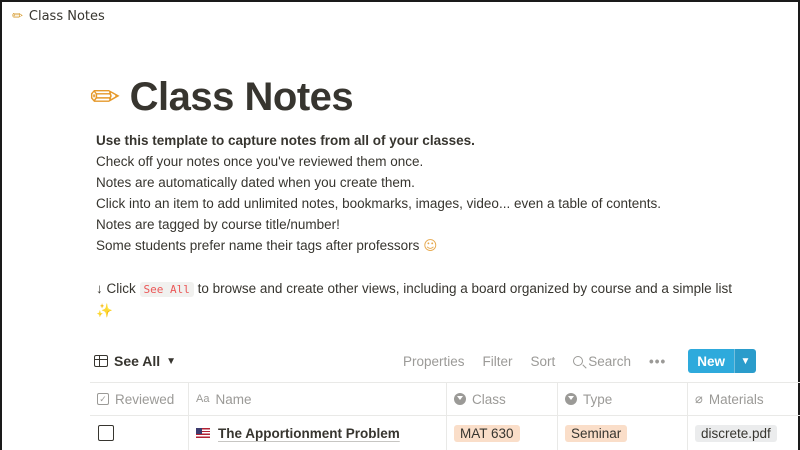  What do you see at coordinates (657, 361) in the screenshot?
I see `more-options-button: •••` at bounding box center [657, 361].